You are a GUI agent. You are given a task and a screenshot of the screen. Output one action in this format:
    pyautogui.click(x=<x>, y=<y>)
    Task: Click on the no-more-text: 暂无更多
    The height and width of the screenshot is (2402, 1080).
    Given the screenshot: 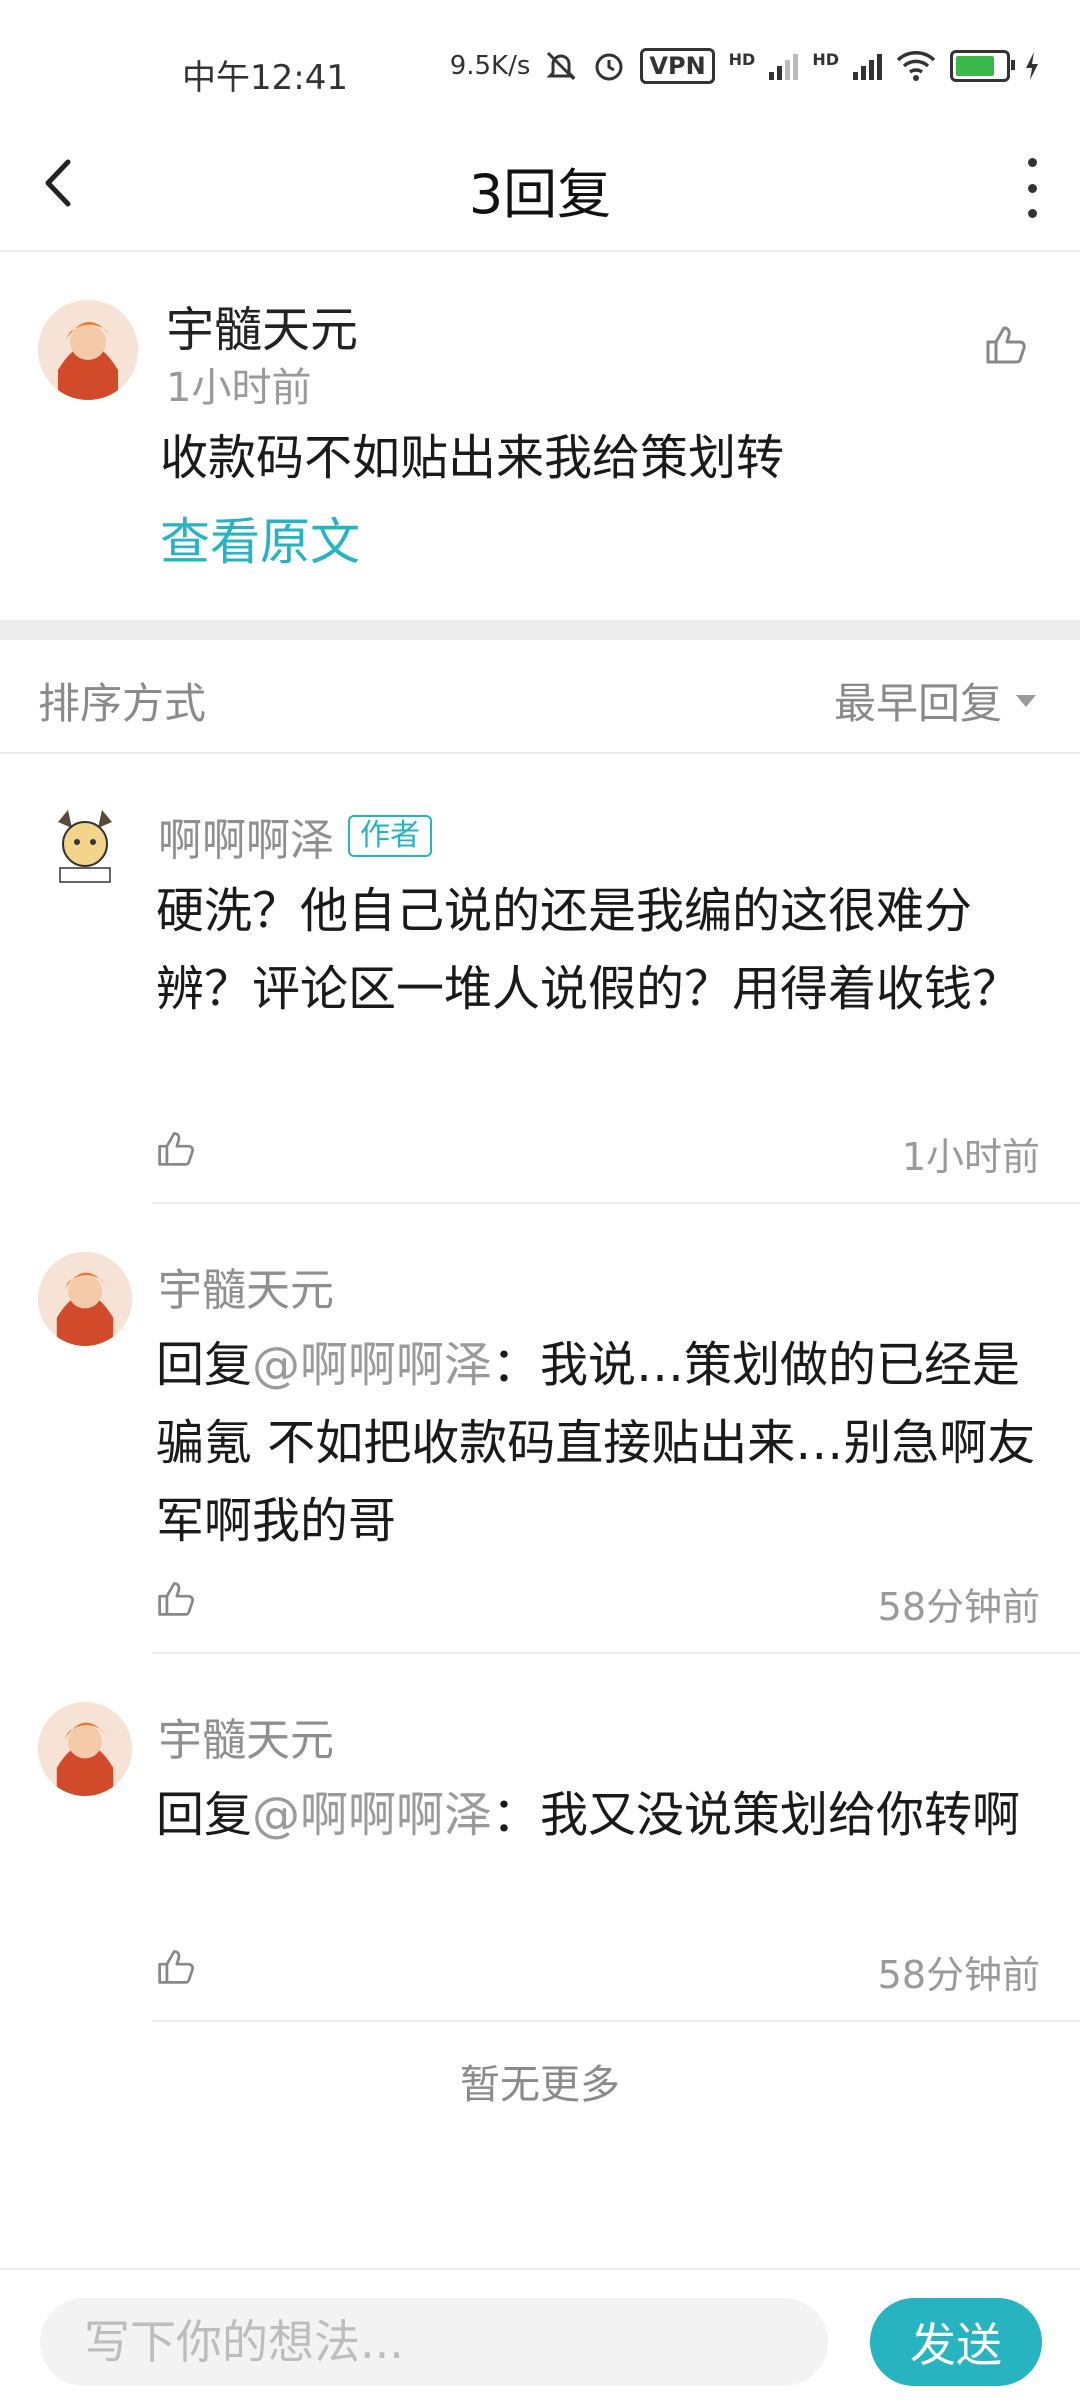 What is the action you would take?
    pyautogui.click(x=540, y=2085)
    